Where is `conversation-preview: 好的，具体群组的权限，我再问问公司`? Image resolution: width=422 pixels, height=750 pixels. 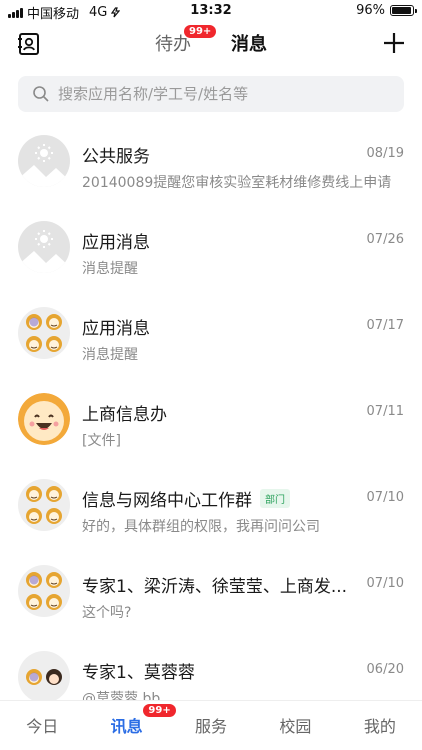 conversation-preview: 好的，具体群组的权限，我再问问公司 is located at coordinates (201, 527).